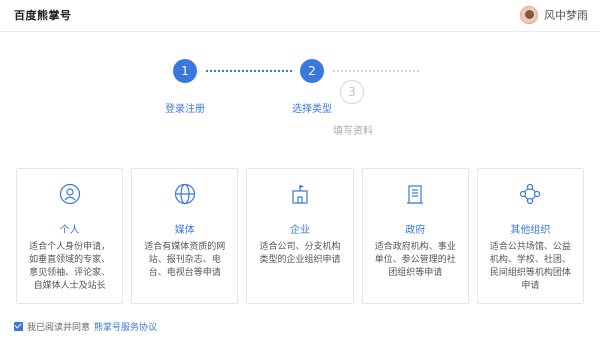  Describe the element at coordinates (415, 194) in the screenshot. I see `government-icon` at that location.